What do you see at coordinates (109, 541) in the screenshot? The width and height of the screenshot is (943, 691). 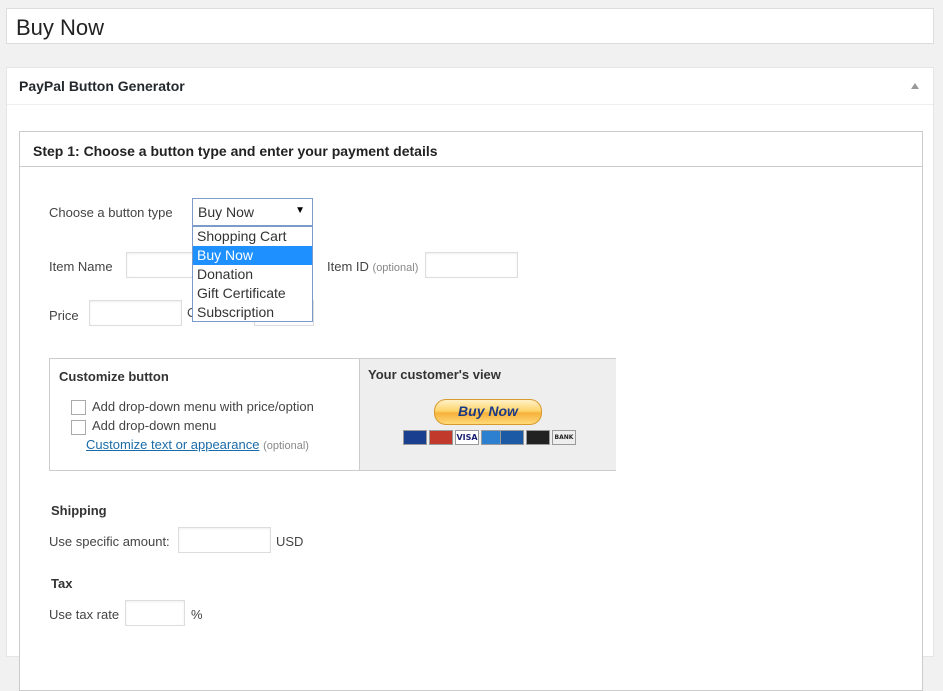 I see `shipping-amount-label: Use specific amount:` at bounding box center [109, 541].